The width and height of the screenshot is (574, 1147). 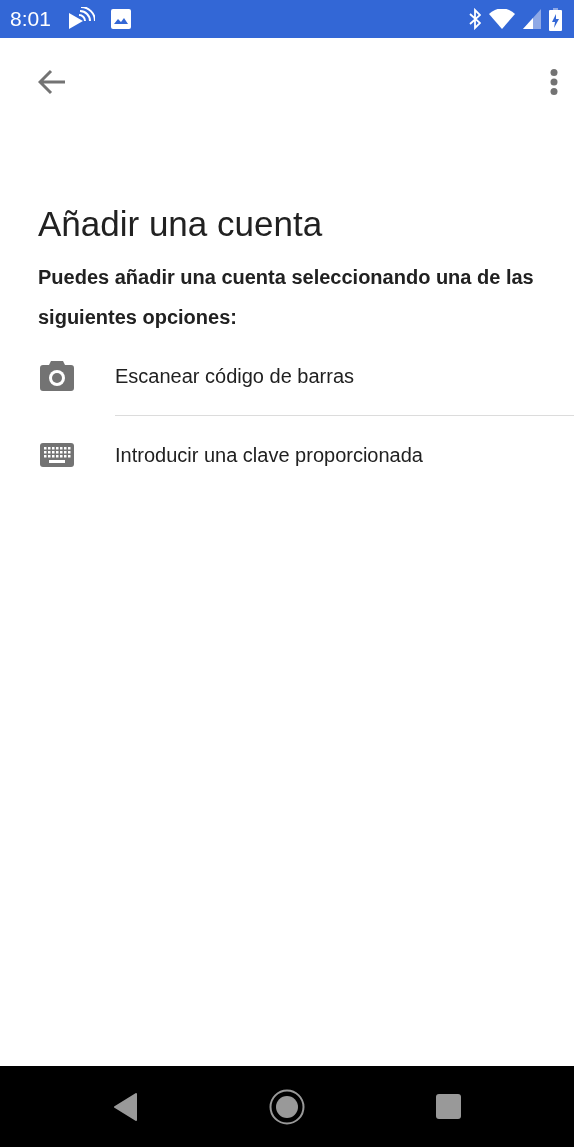 I want to click on recents-icon, so click(x=448, y=1106).